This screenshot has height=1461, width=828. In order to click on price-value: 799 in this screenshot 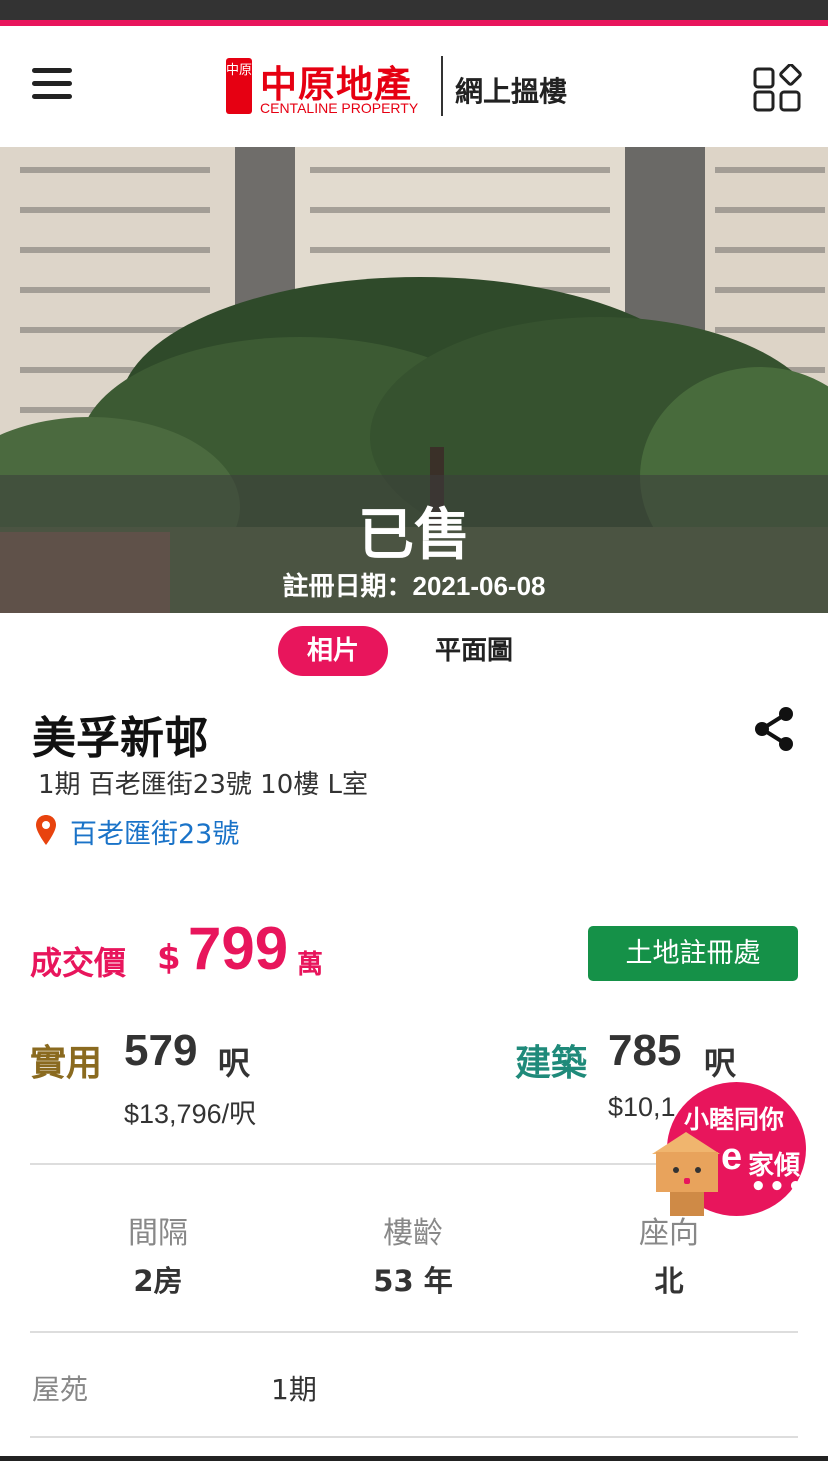, I will do `click(238, 948)`.